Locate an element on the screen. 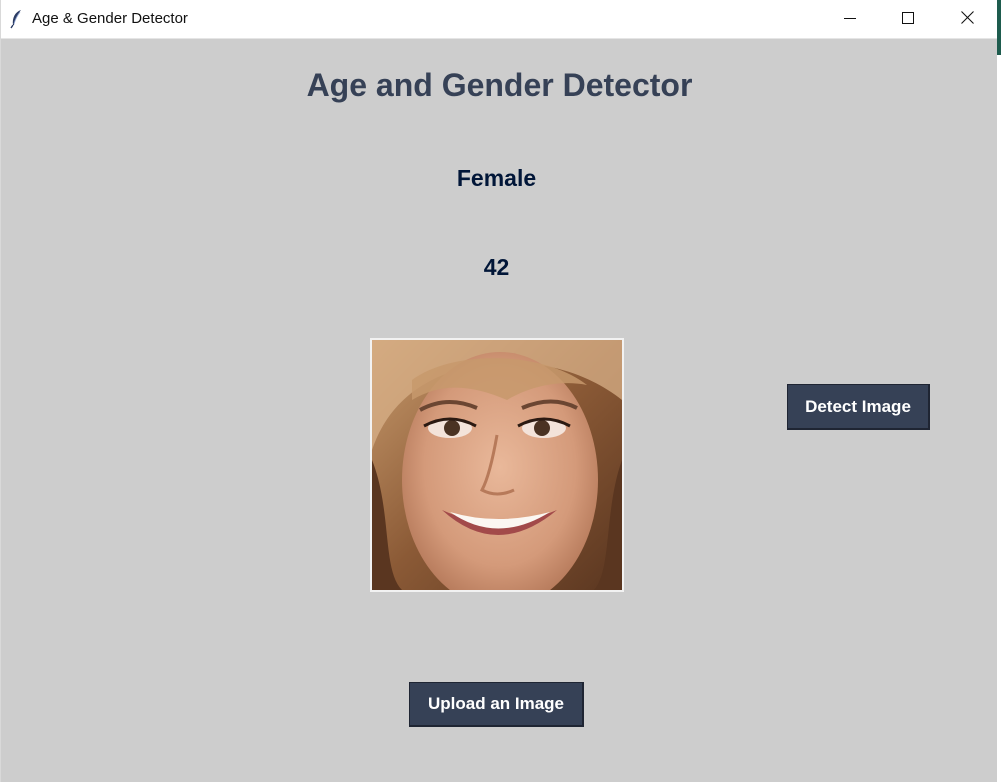  gender-result-label: Female is located at coordinates (496, 178).